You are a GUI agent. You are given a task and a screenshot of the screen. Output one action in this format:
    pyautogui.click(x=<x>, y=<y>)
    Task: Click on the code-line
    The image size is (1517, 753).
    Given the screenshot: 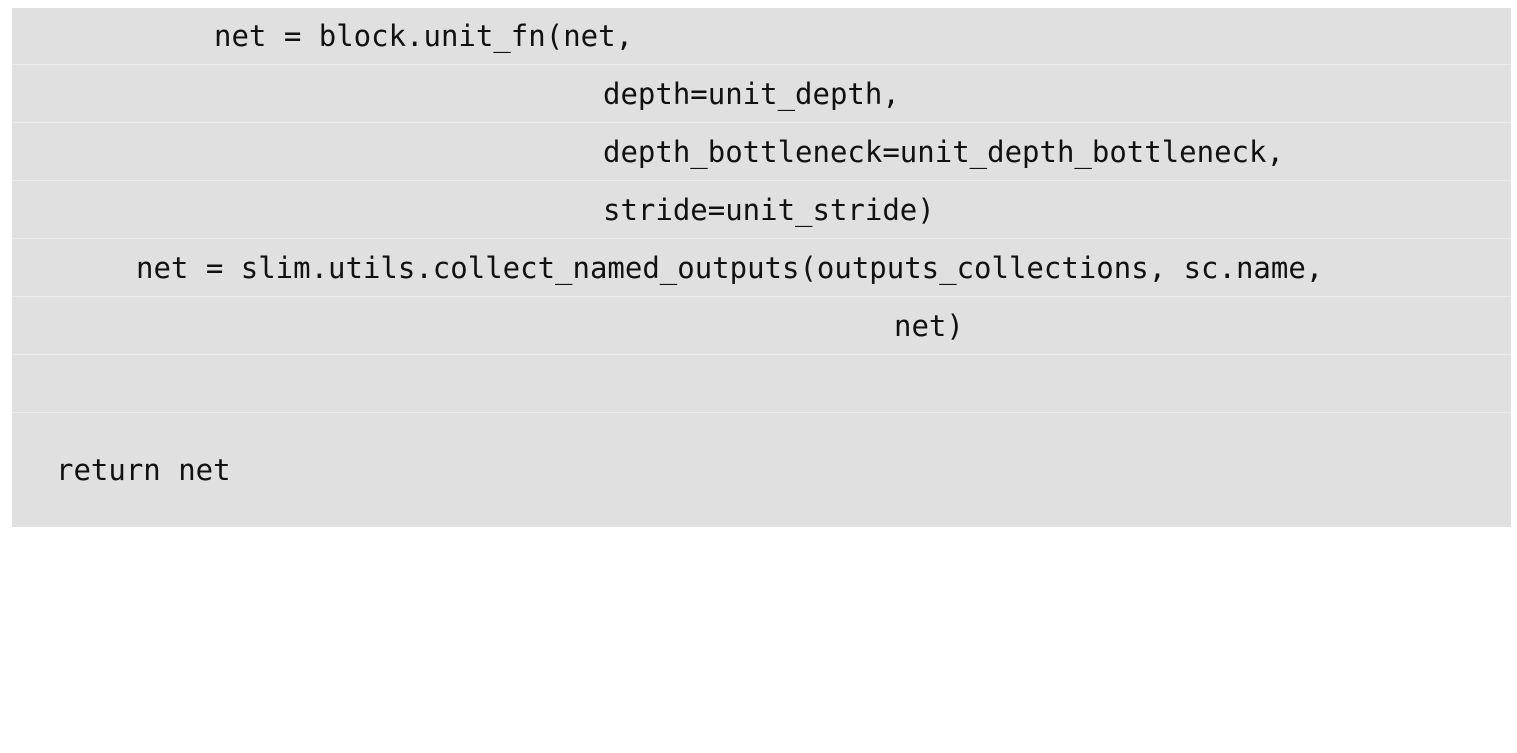 What is the action you would take?
    pyautogui.click(x=761, y=384)
    